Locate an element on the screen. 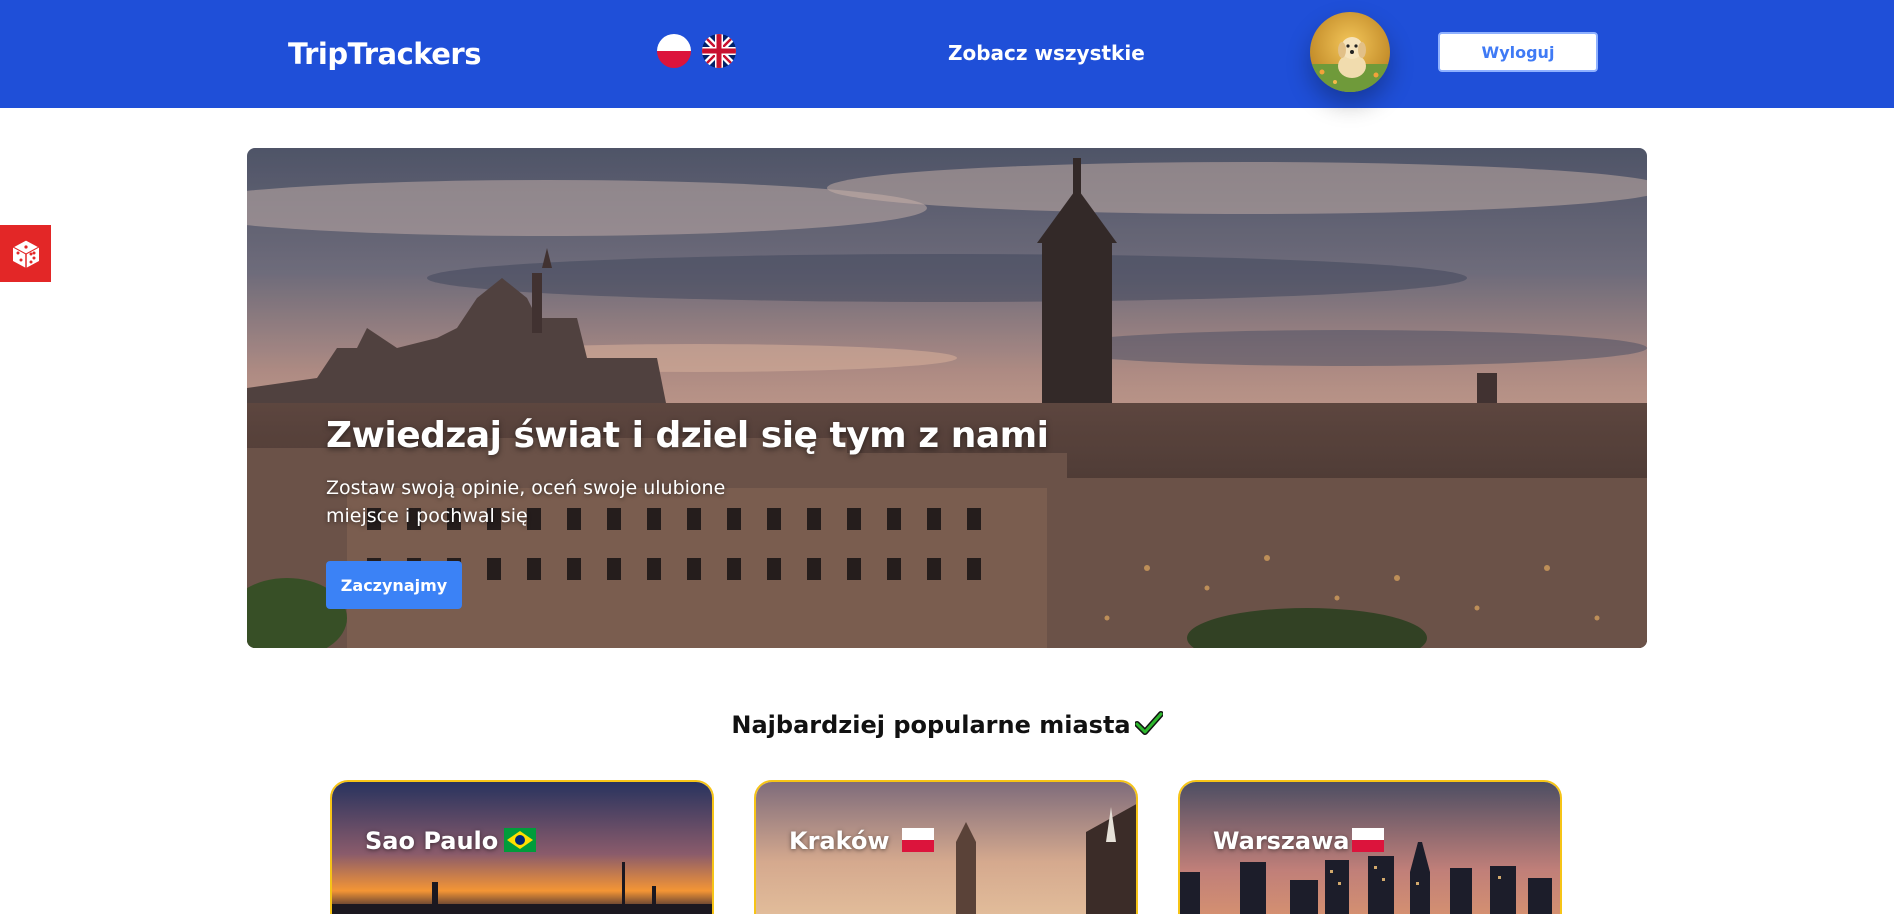  uk-flag-icon is located at coordinates (719, 51).